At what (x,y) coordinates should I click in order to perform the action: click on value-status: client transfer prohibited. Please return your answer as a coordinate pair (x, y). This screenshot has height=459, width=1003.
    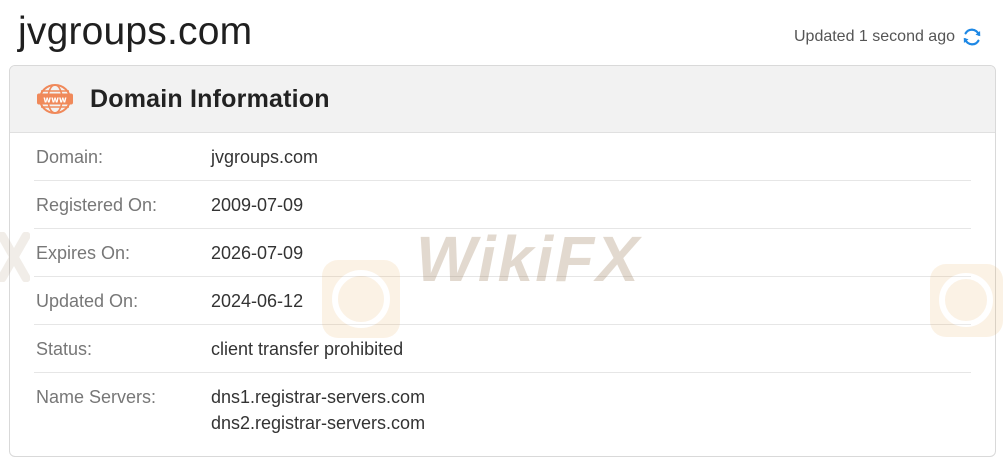
    Looking at the image, I should click on (307, 349).